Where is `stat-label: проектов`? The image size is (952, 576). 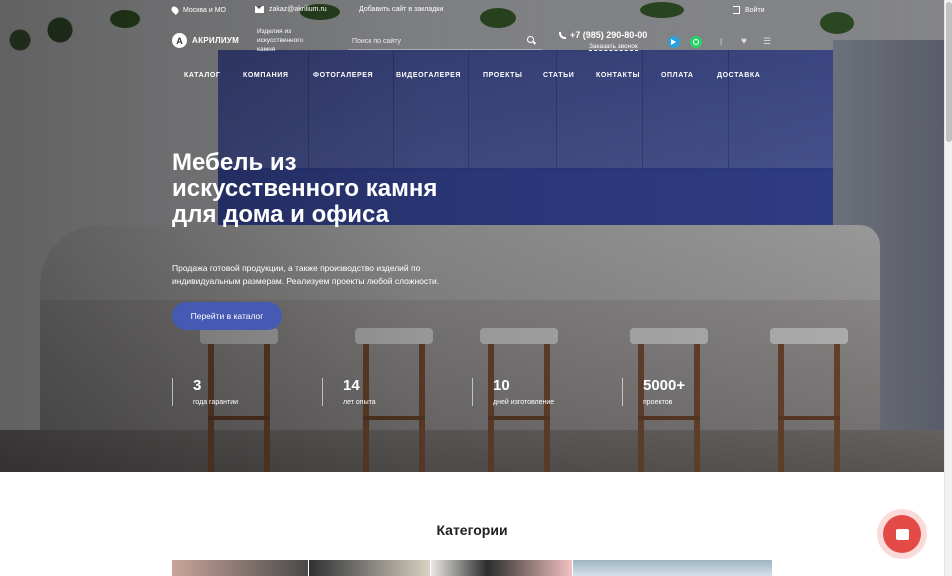 stat-label: проектов is located at coordinates (658, 402).